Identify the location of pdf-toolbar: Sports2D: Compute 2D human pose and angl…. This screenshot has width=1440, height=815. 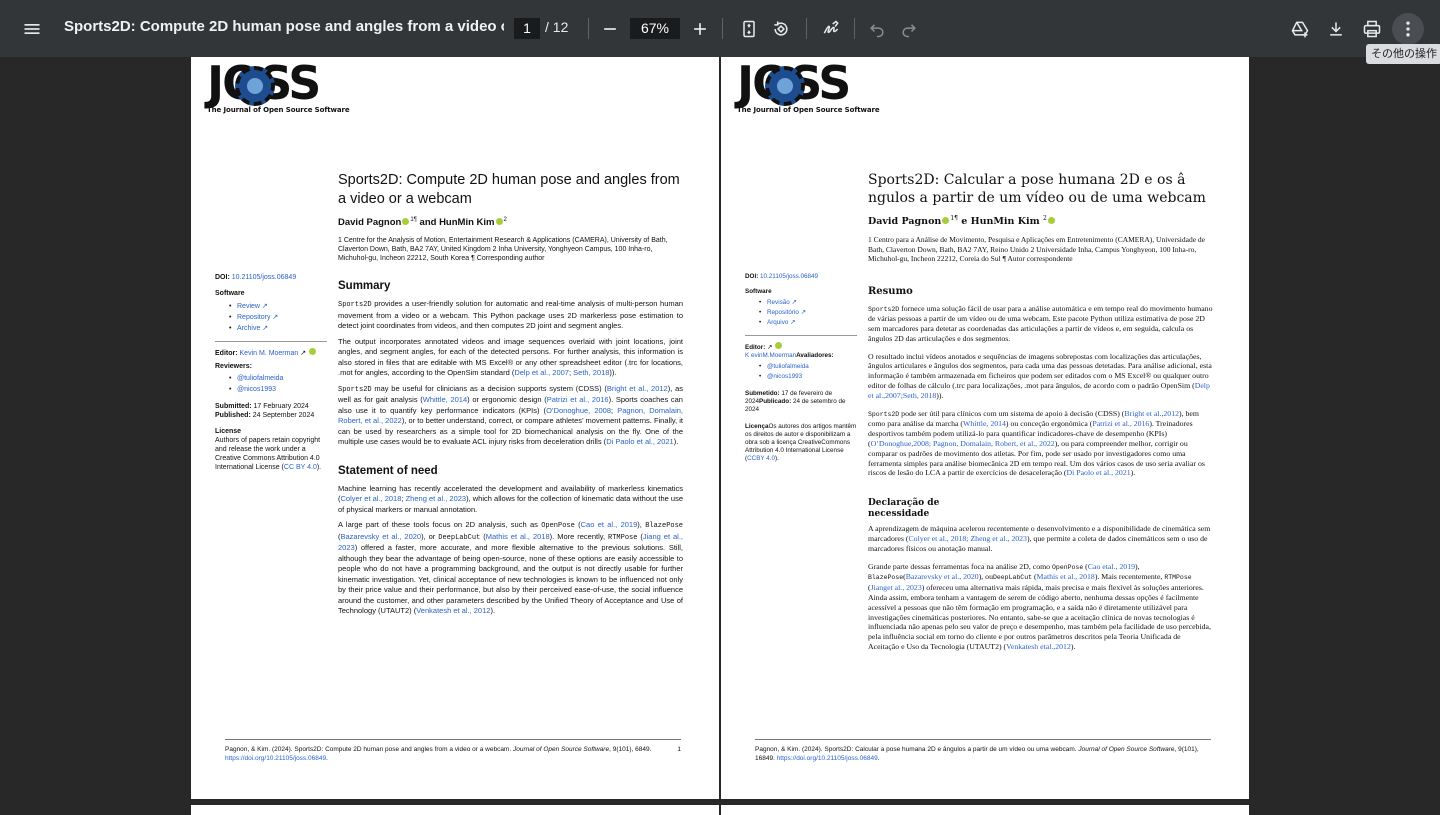
(720, 28).